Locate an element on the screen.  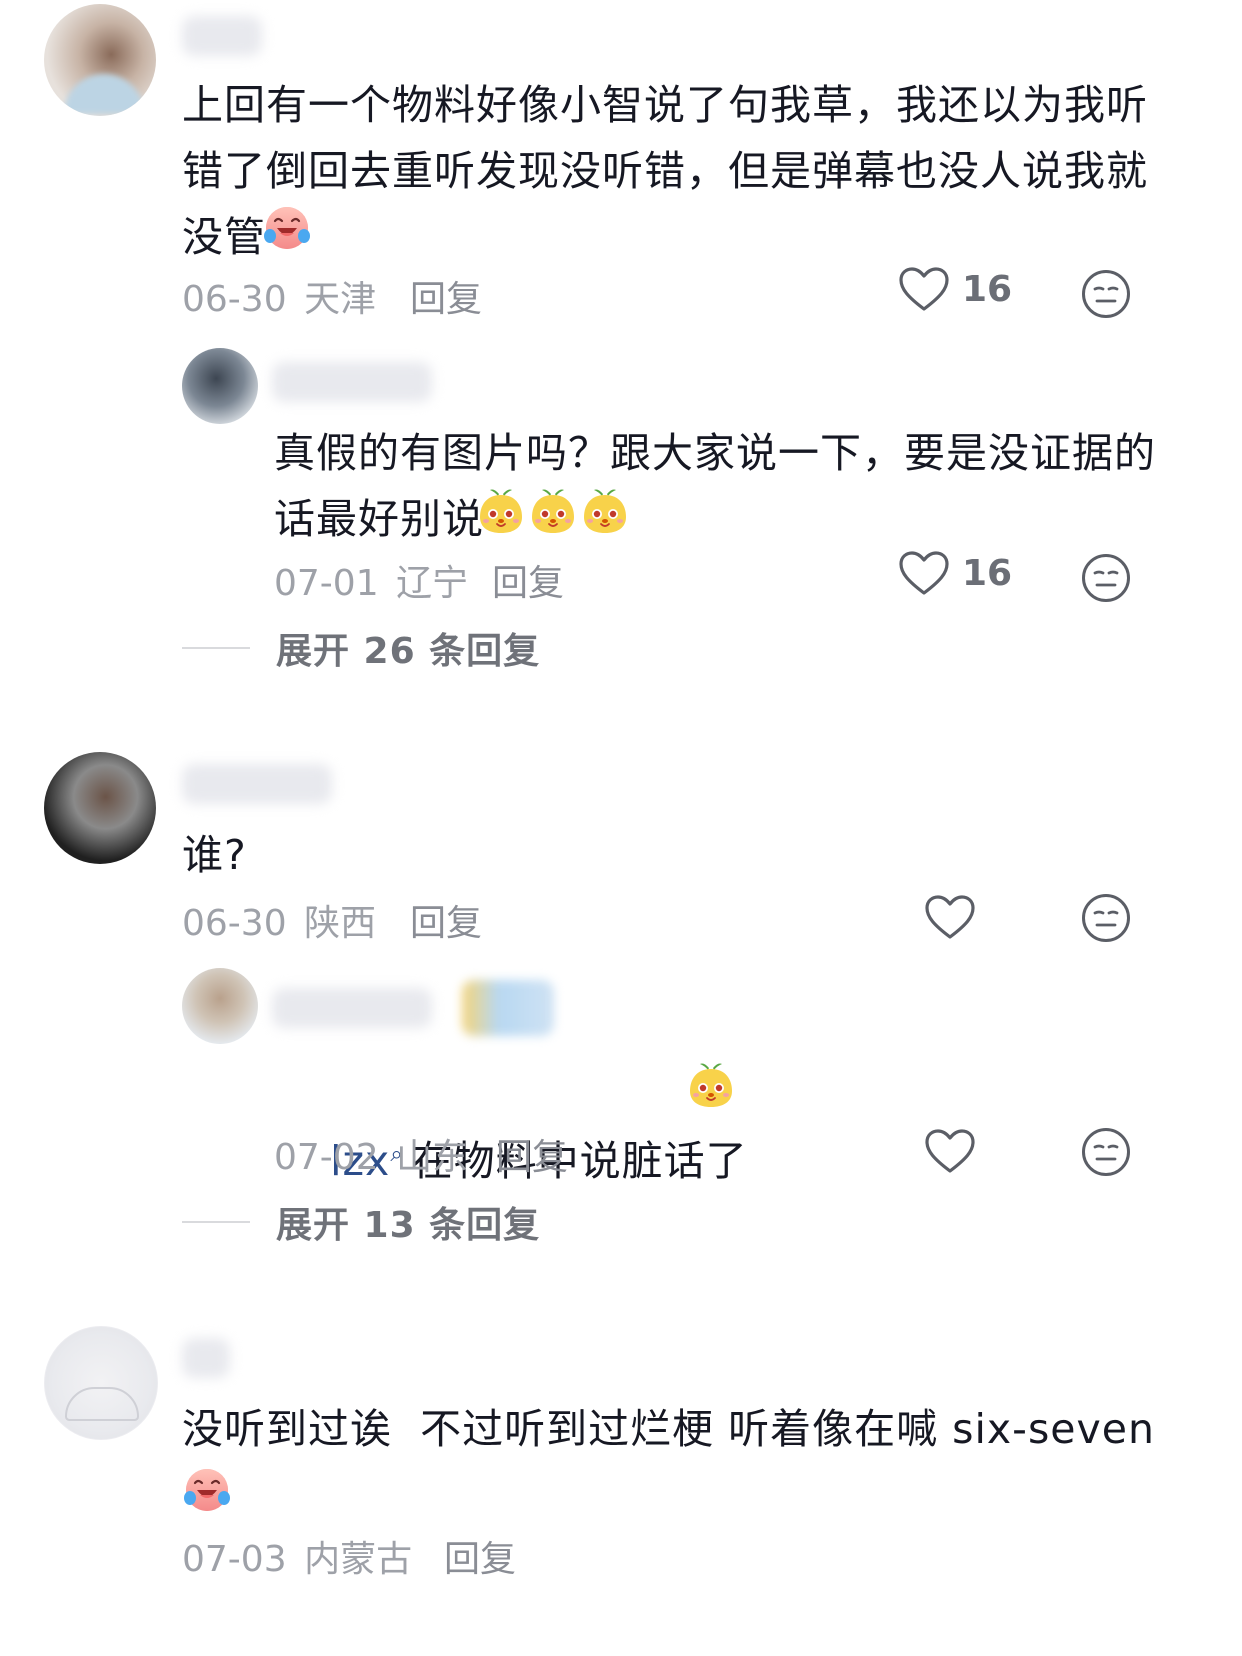
reply-meta: 07-02 山东 is located at coordinates (371, 1154).